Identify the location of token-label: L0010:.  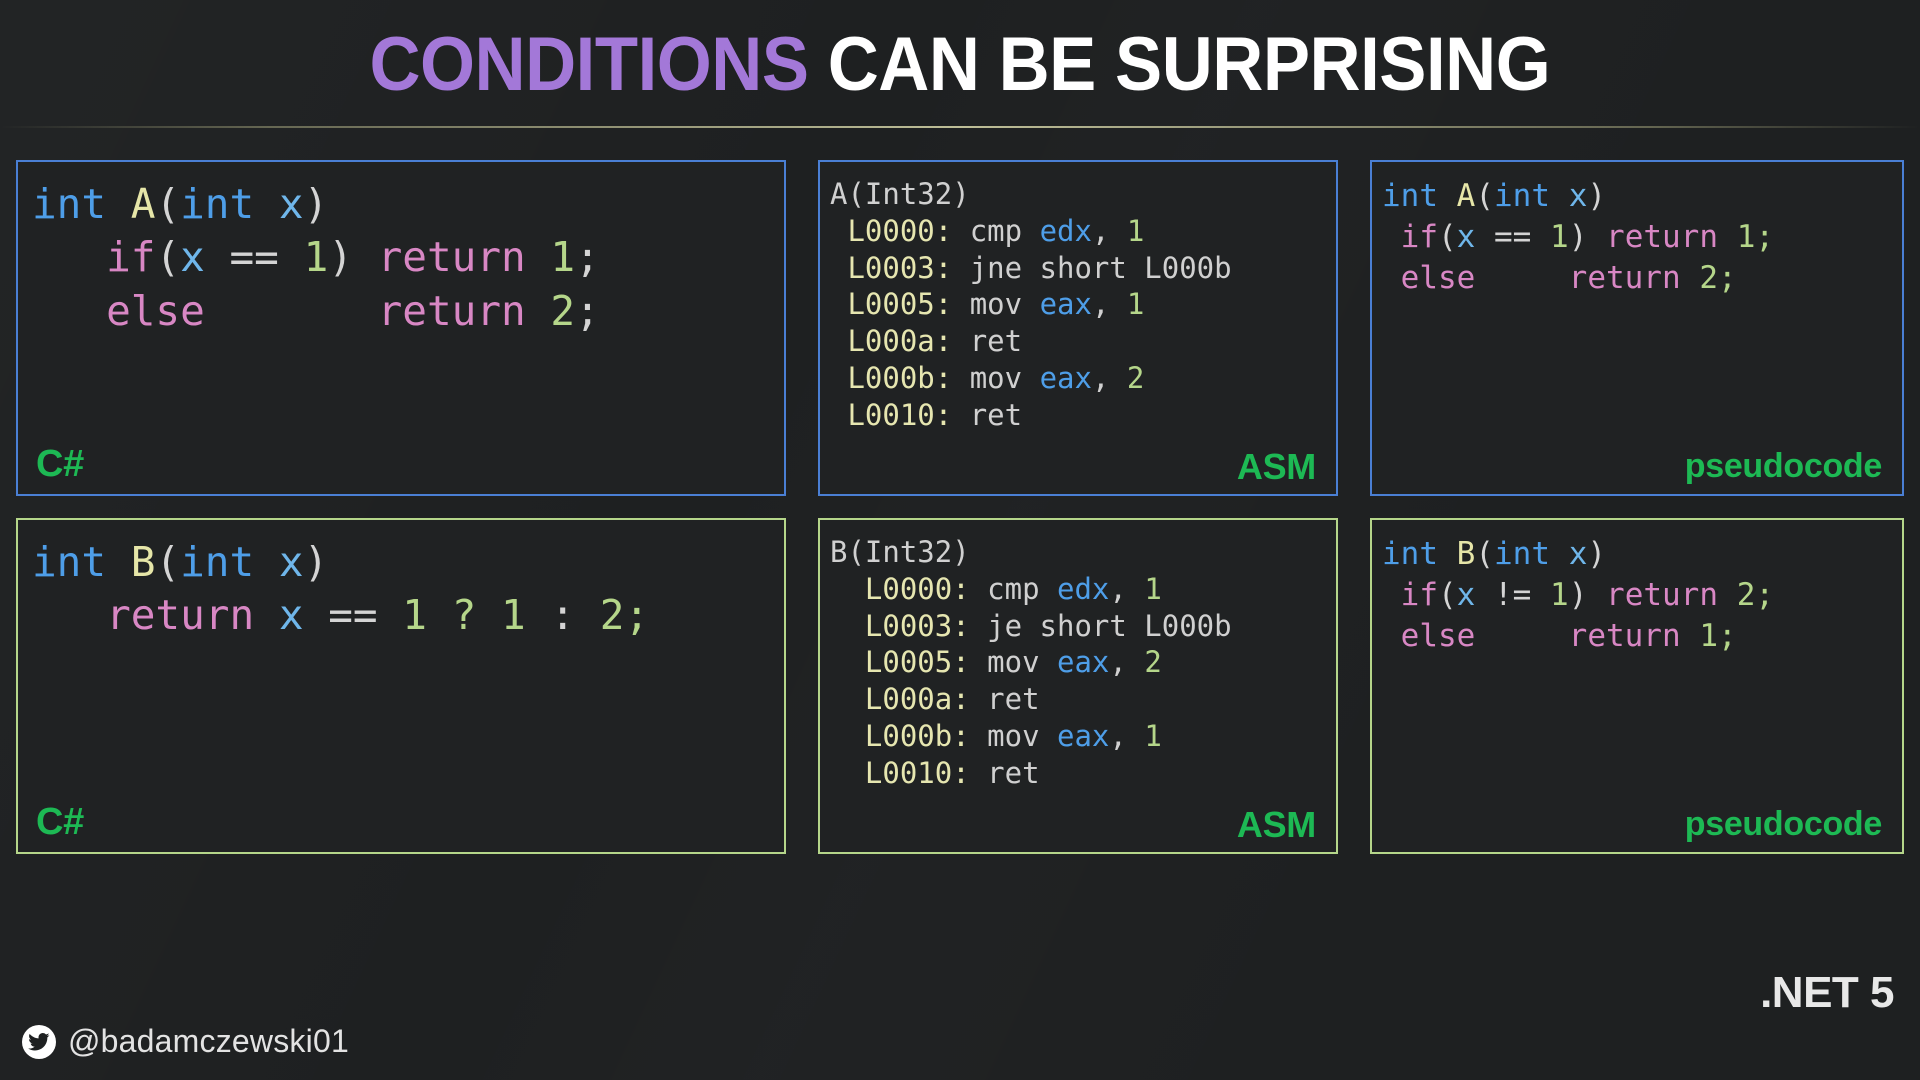
(900, 414).